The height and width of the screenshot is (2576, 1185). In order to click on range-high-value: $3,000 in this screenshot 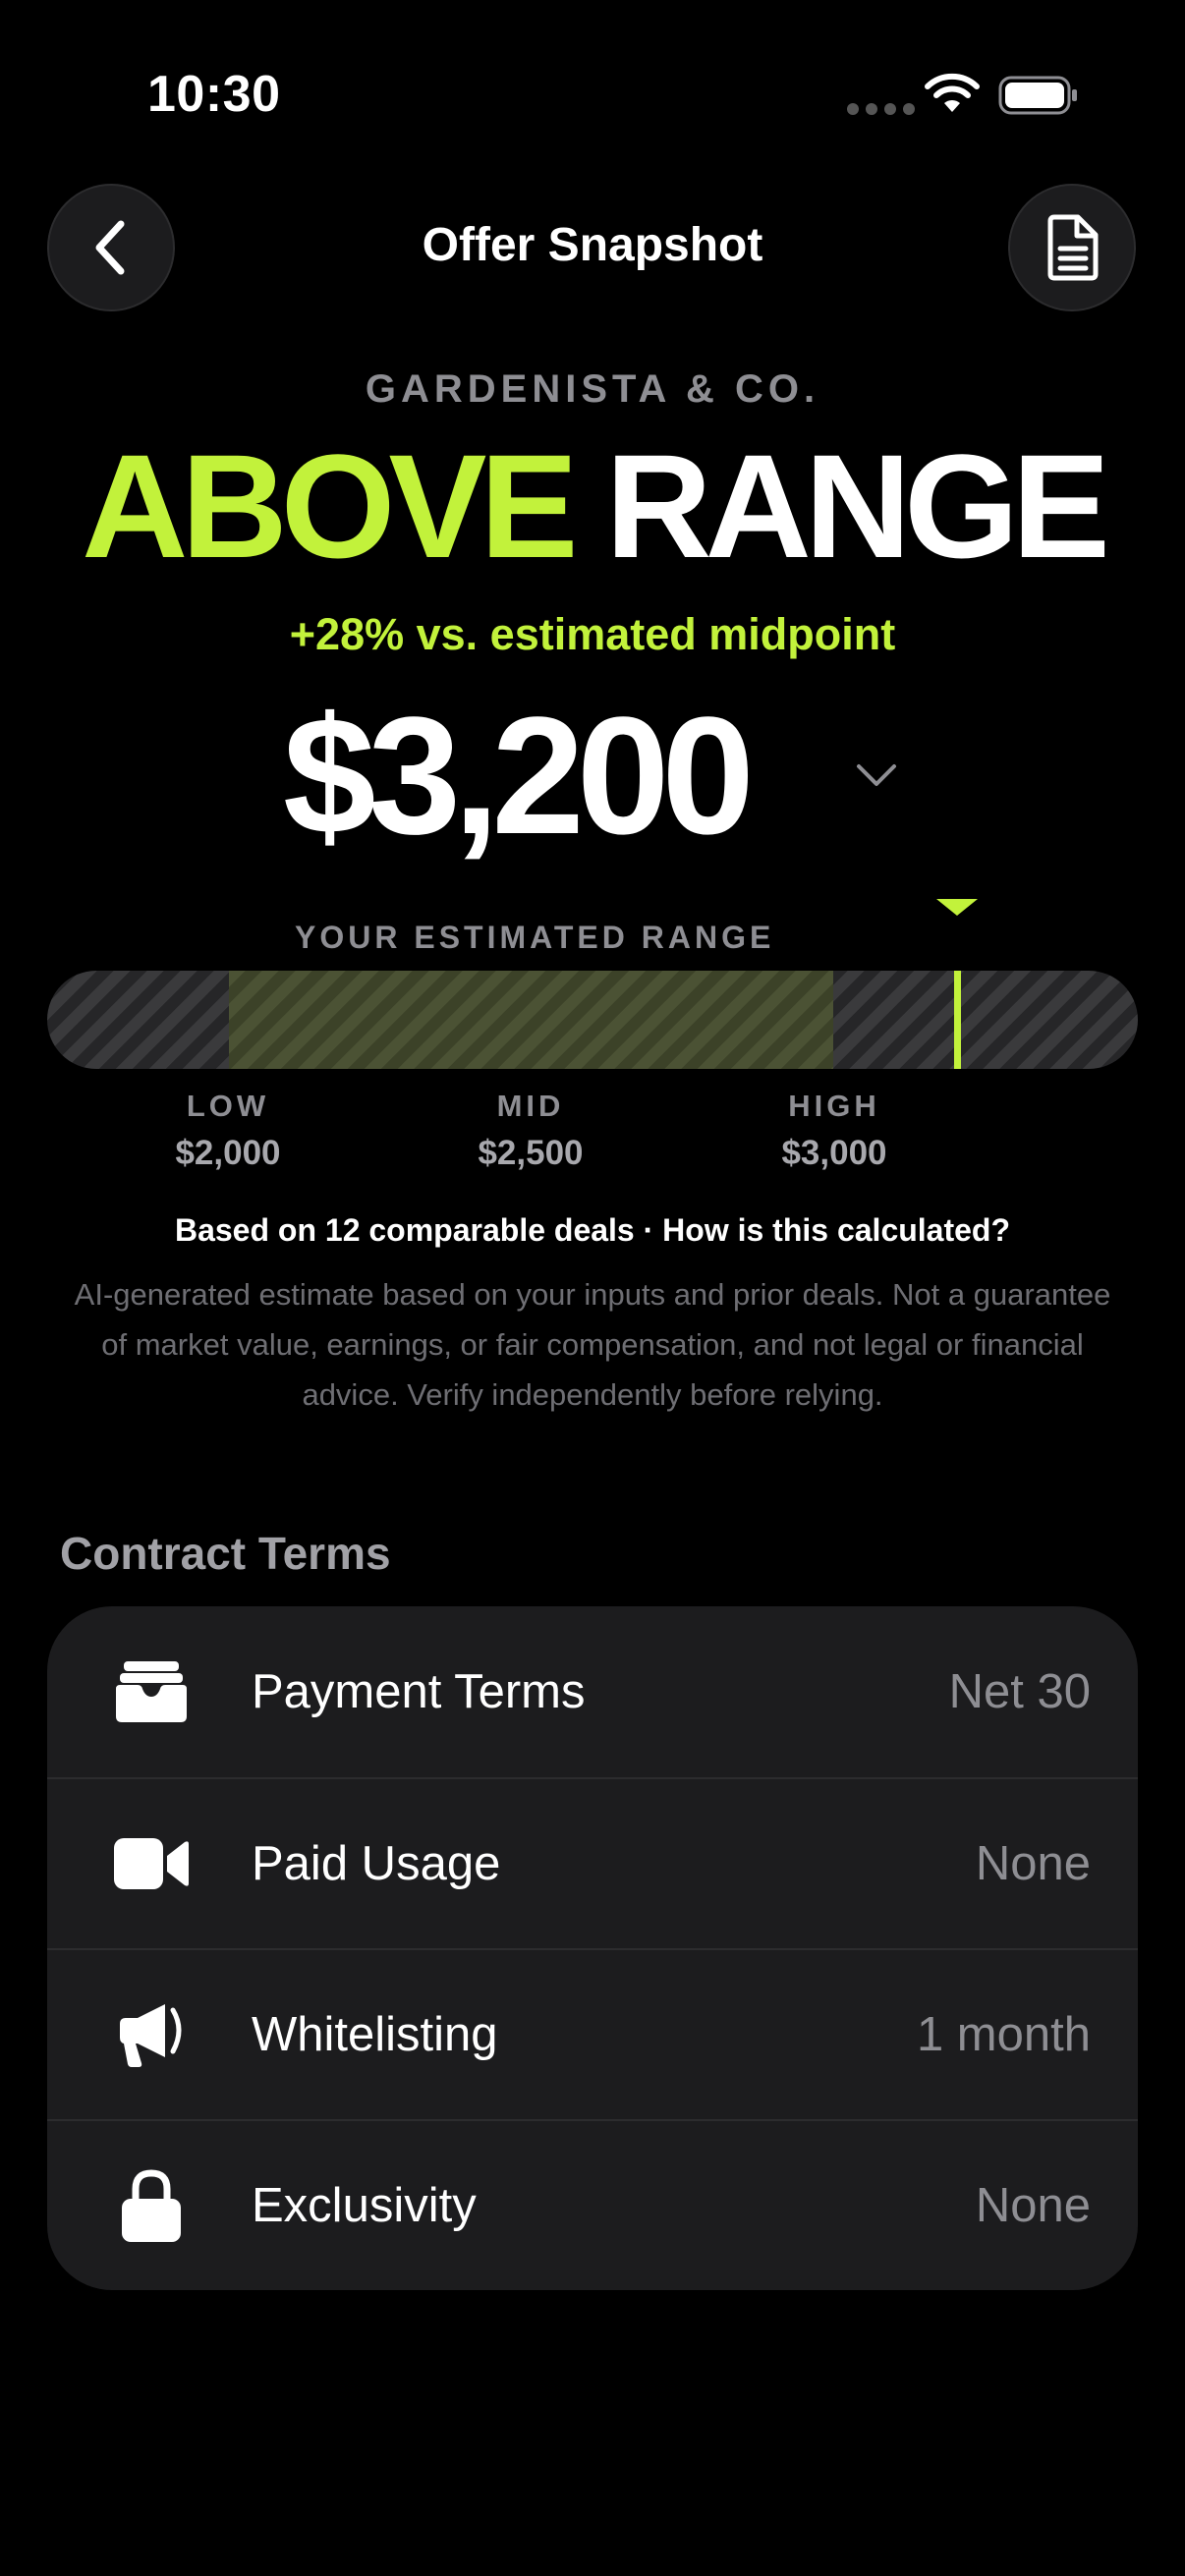, I will do `click(834, 1153)`.